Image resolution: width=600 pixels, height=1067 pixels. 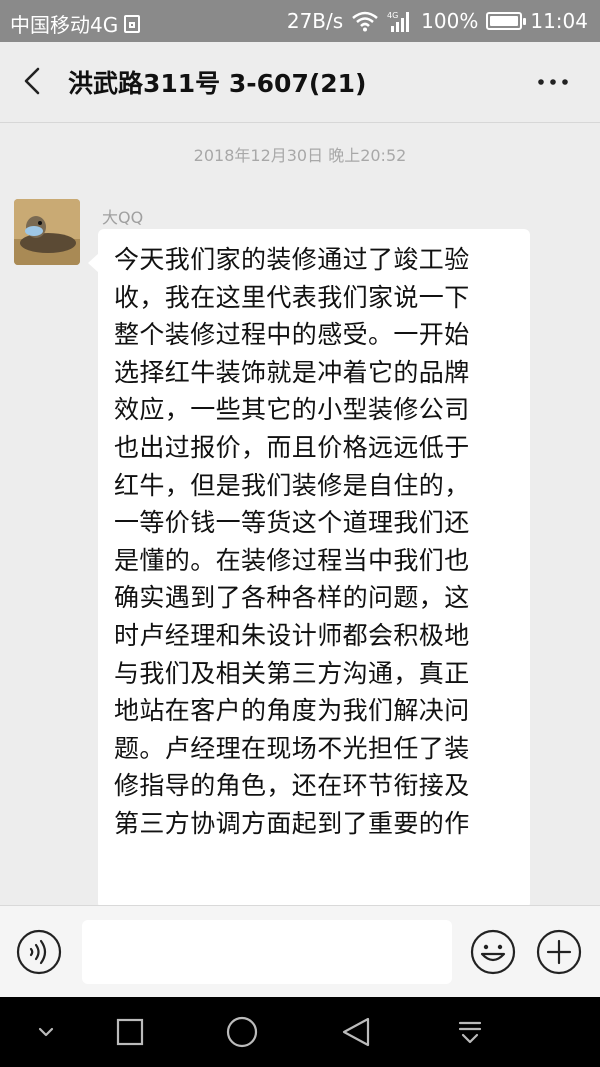 What do you see at coordinates (292, 447) in the screenshot?
I see `message-line: 也出过报价，而且价格远远低于` at bounding box center [292, 447].